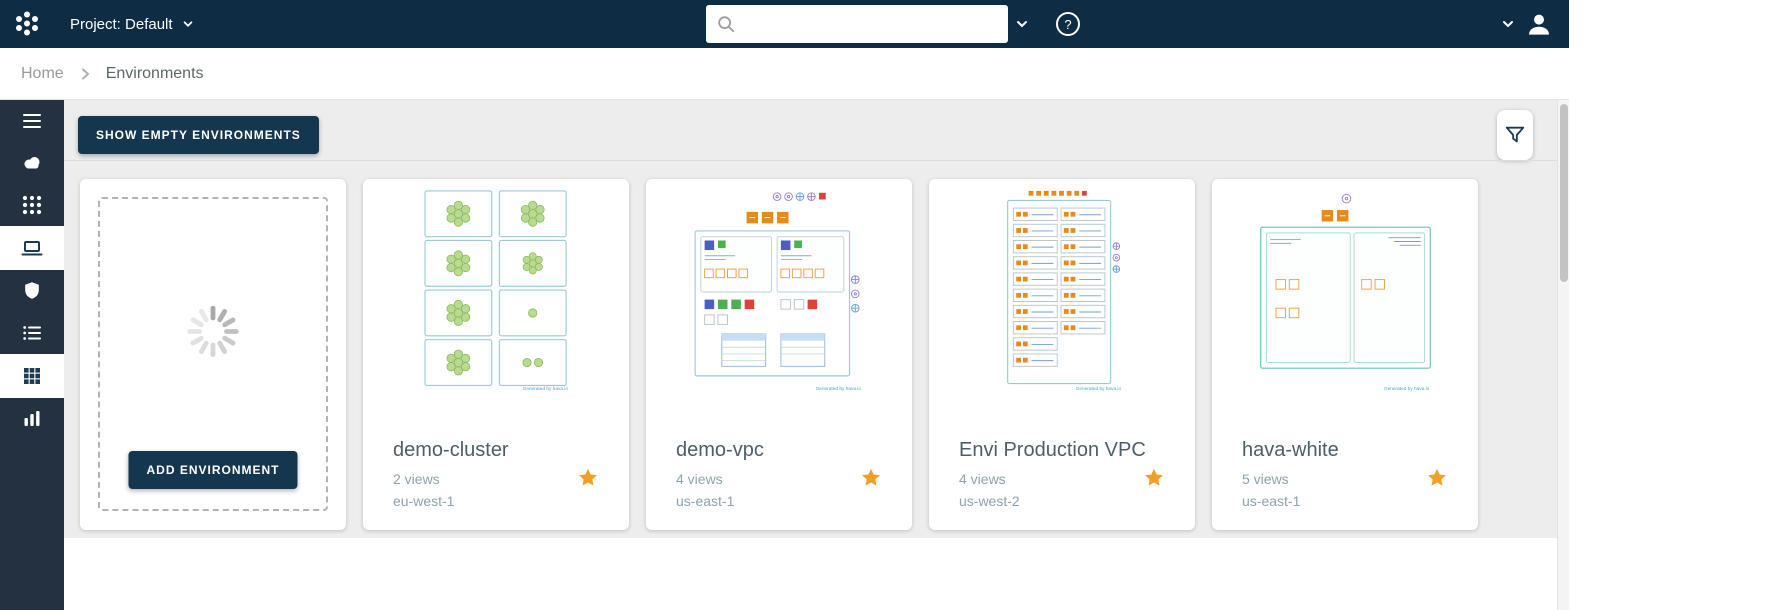  I want to click on list-icon, so click(32, 333).